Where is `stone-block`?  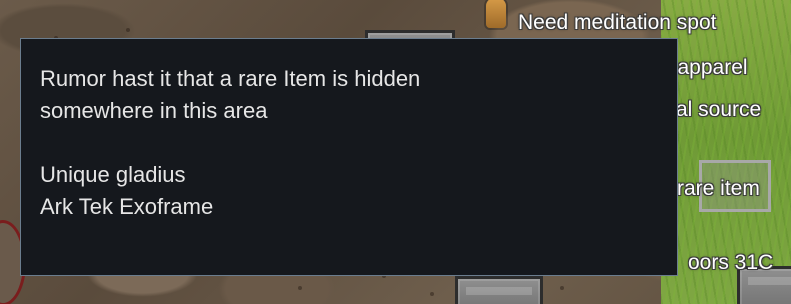
stone-block is located at coordinates (499, 290).